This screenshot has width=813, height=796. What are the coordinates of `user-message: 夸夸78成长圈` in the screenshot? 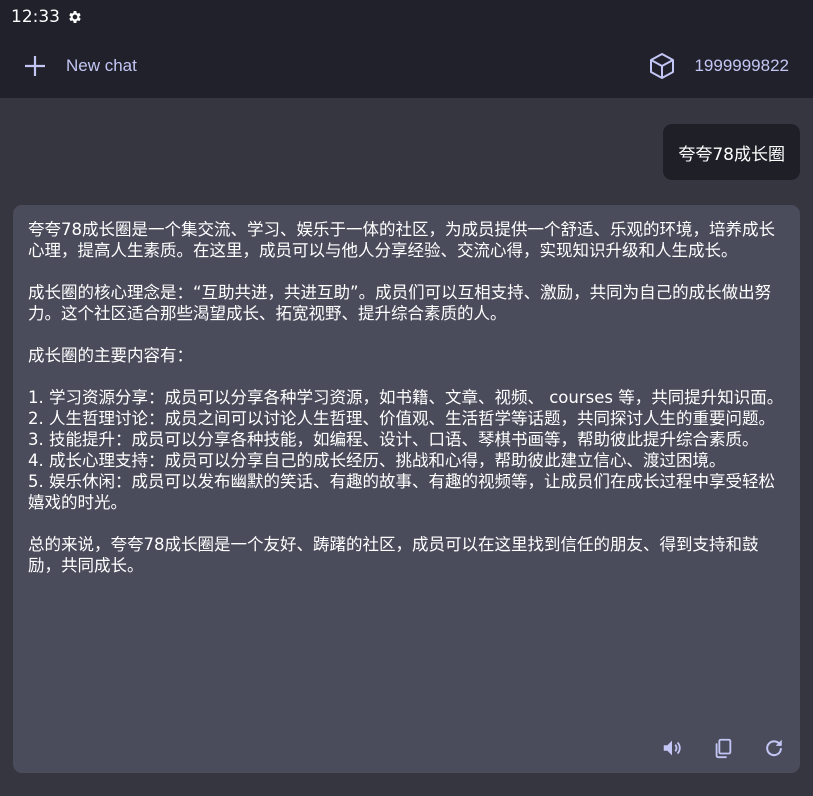 It's located at (731, 152).